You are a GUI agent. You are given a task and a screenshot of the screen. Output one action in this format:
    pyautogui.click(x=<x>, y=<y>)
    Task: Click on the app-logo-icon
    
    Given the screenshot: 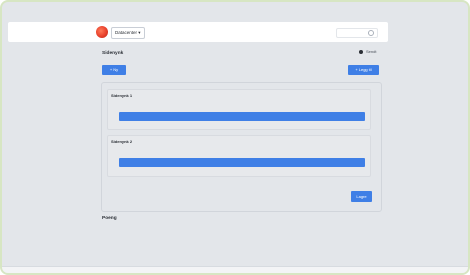 What is the action you would take?
    pyautogui.click(x=102, y=32)
    